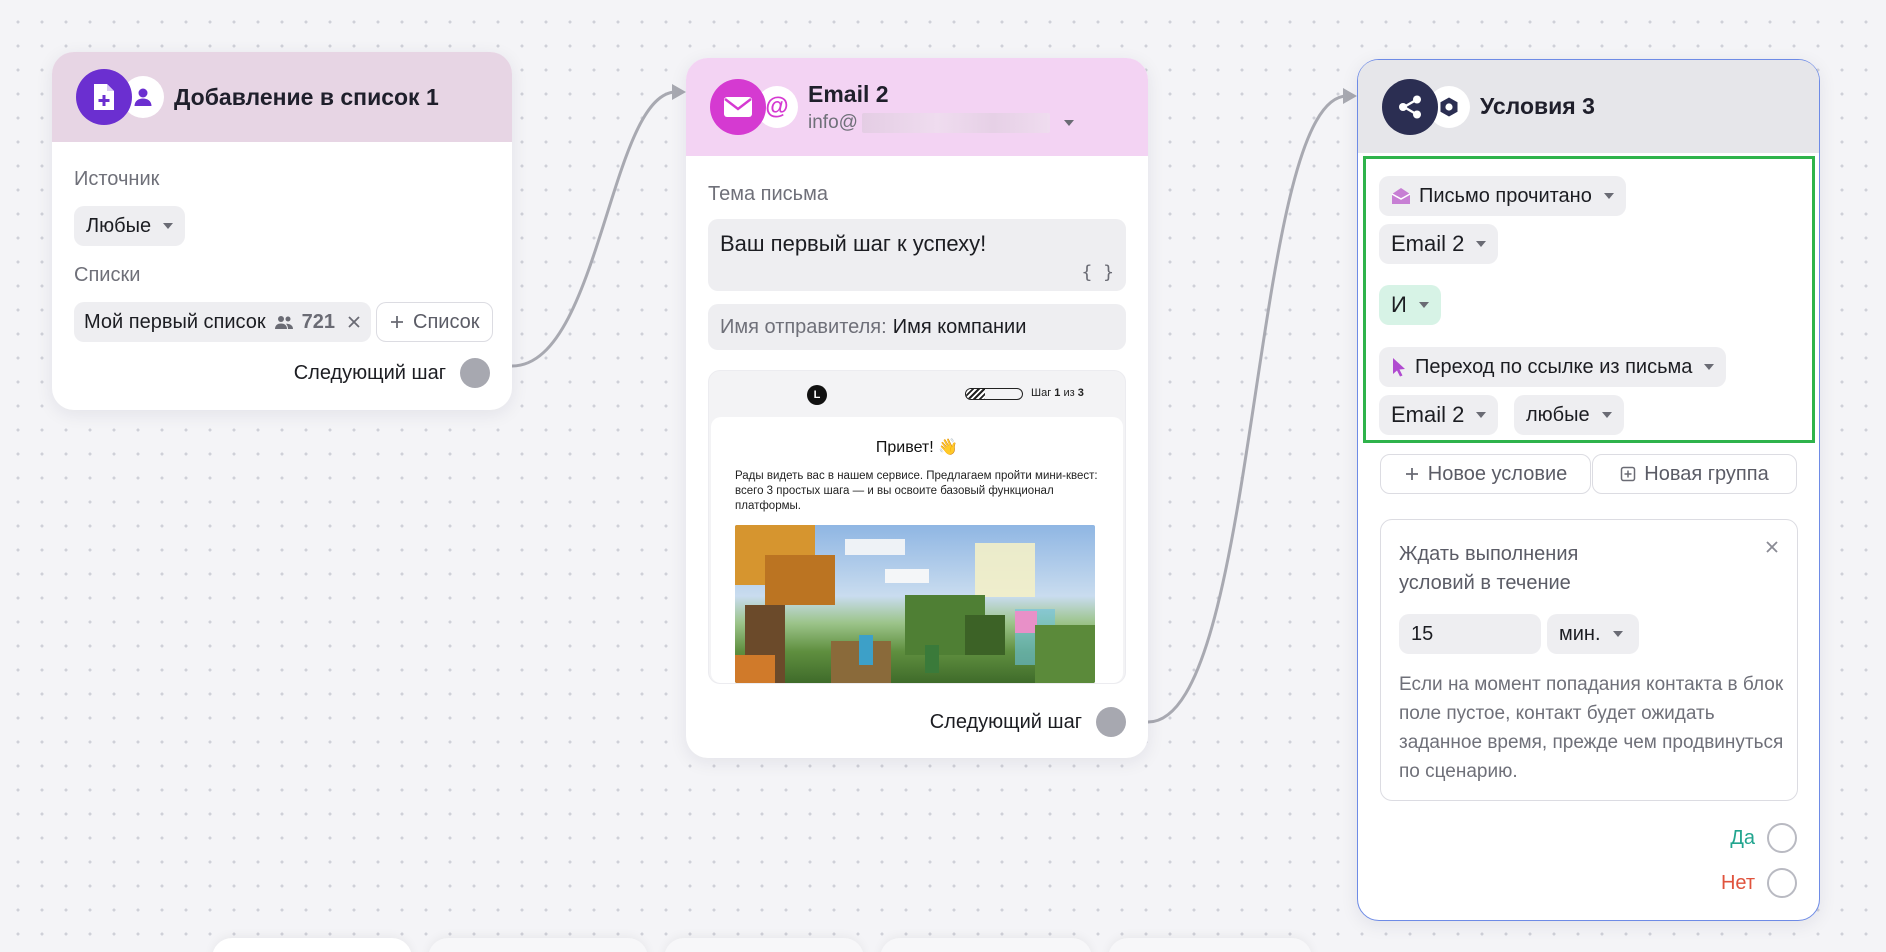 Image resolution: width=1886 pixels, height=952 pixels. I want to click on sender-address: info@, so click(833, 122).